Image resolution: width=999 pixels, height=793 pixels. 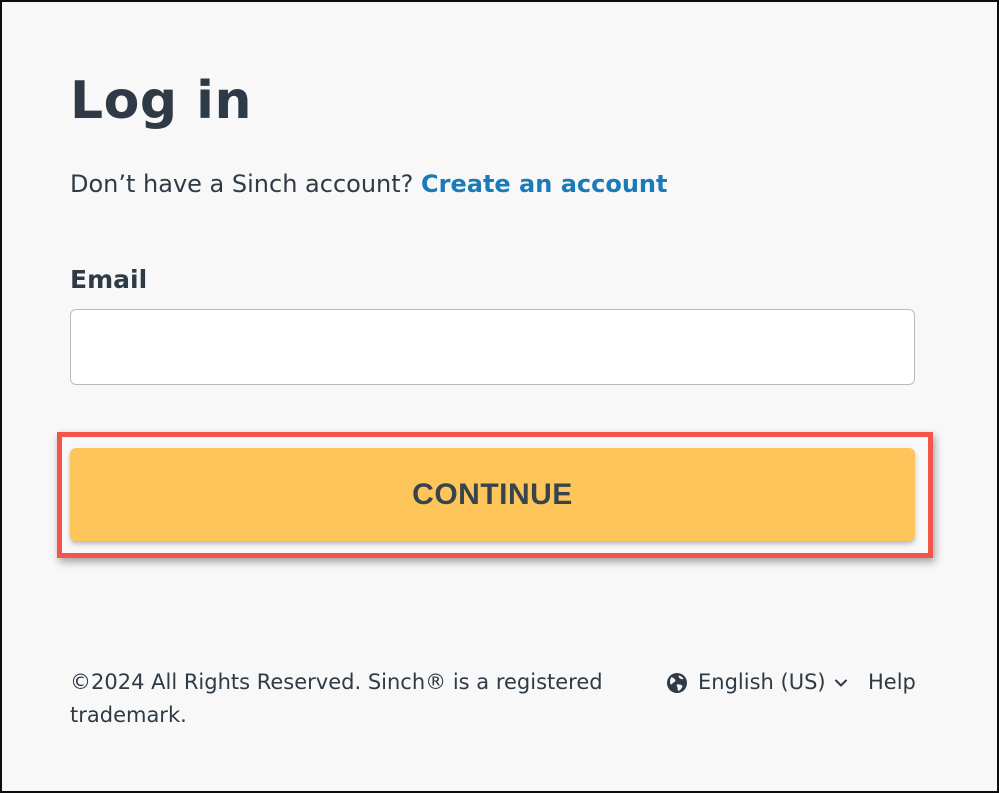 What do you see at coordinates (492, 494) in the screenshot?
I see `continue-button: CONTINUE` at bounding box center [492, 494].